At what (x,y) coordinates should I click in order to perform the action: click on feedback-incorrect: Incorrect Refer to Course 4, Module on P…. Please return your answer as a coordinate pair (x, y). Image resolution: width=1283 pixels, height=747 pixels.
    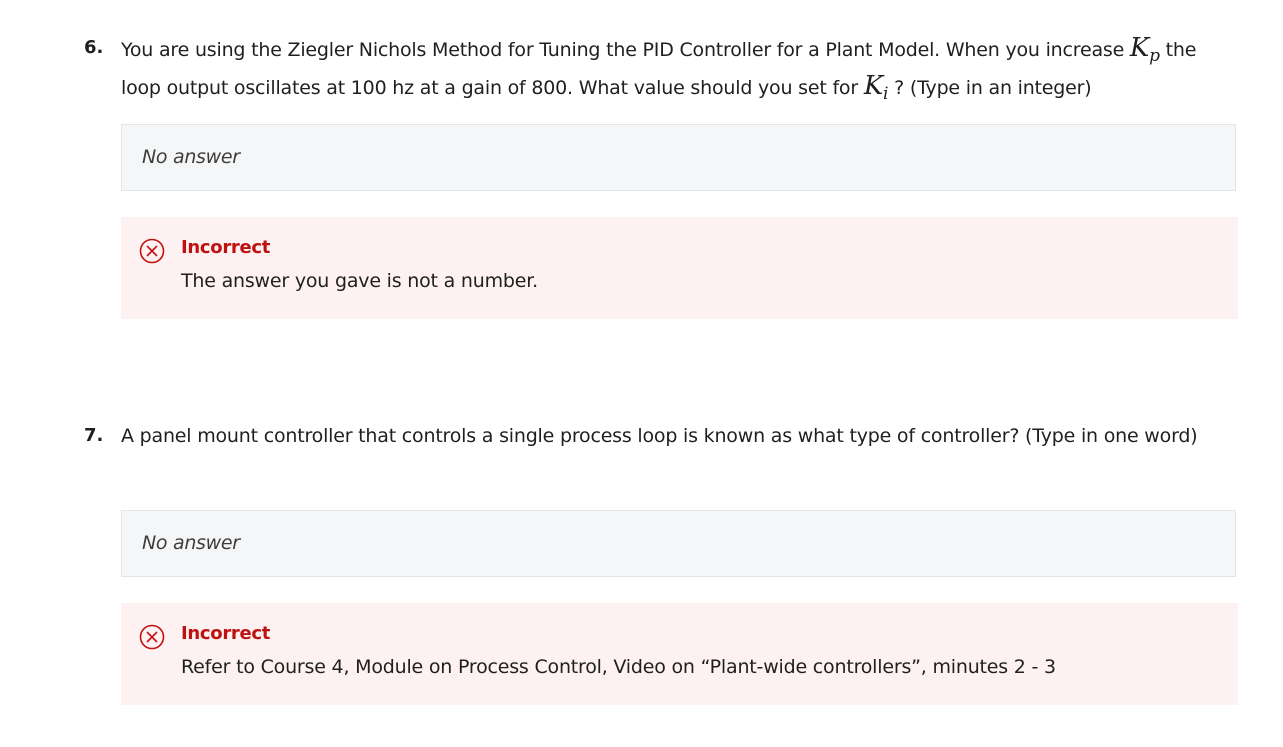
    Looking at the image, I should click on (679, 654).